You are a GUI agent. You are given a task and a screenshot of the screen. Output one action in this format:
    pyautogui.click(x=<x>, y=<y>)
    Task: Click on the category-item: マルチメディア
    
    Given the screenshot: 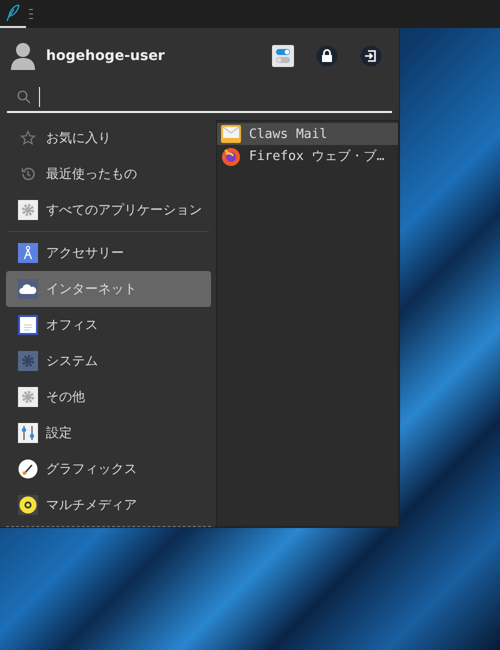 What is the action you would take?
    pyautogui.click(x=108, y=505)
    